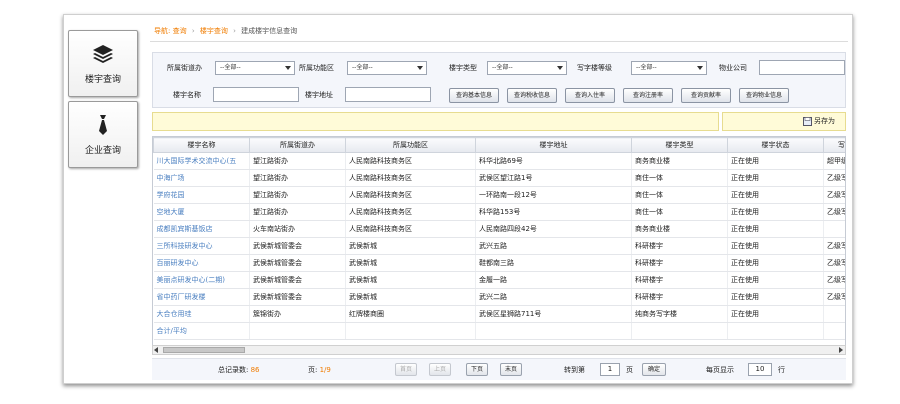  Describe the element at coordinates (629, 370) in the screenshot. I see `goto-unit: 页` at that location.